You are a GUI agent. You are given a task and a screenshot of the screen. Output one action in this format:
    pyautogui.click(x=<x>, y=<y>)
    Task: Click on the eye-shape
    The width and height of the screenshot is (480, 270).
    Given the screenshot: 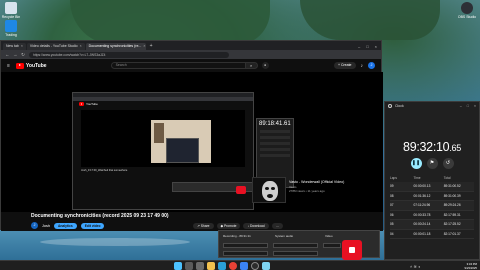 What is the action you would take?
    pyautogui.click(x=273, y=188)
    